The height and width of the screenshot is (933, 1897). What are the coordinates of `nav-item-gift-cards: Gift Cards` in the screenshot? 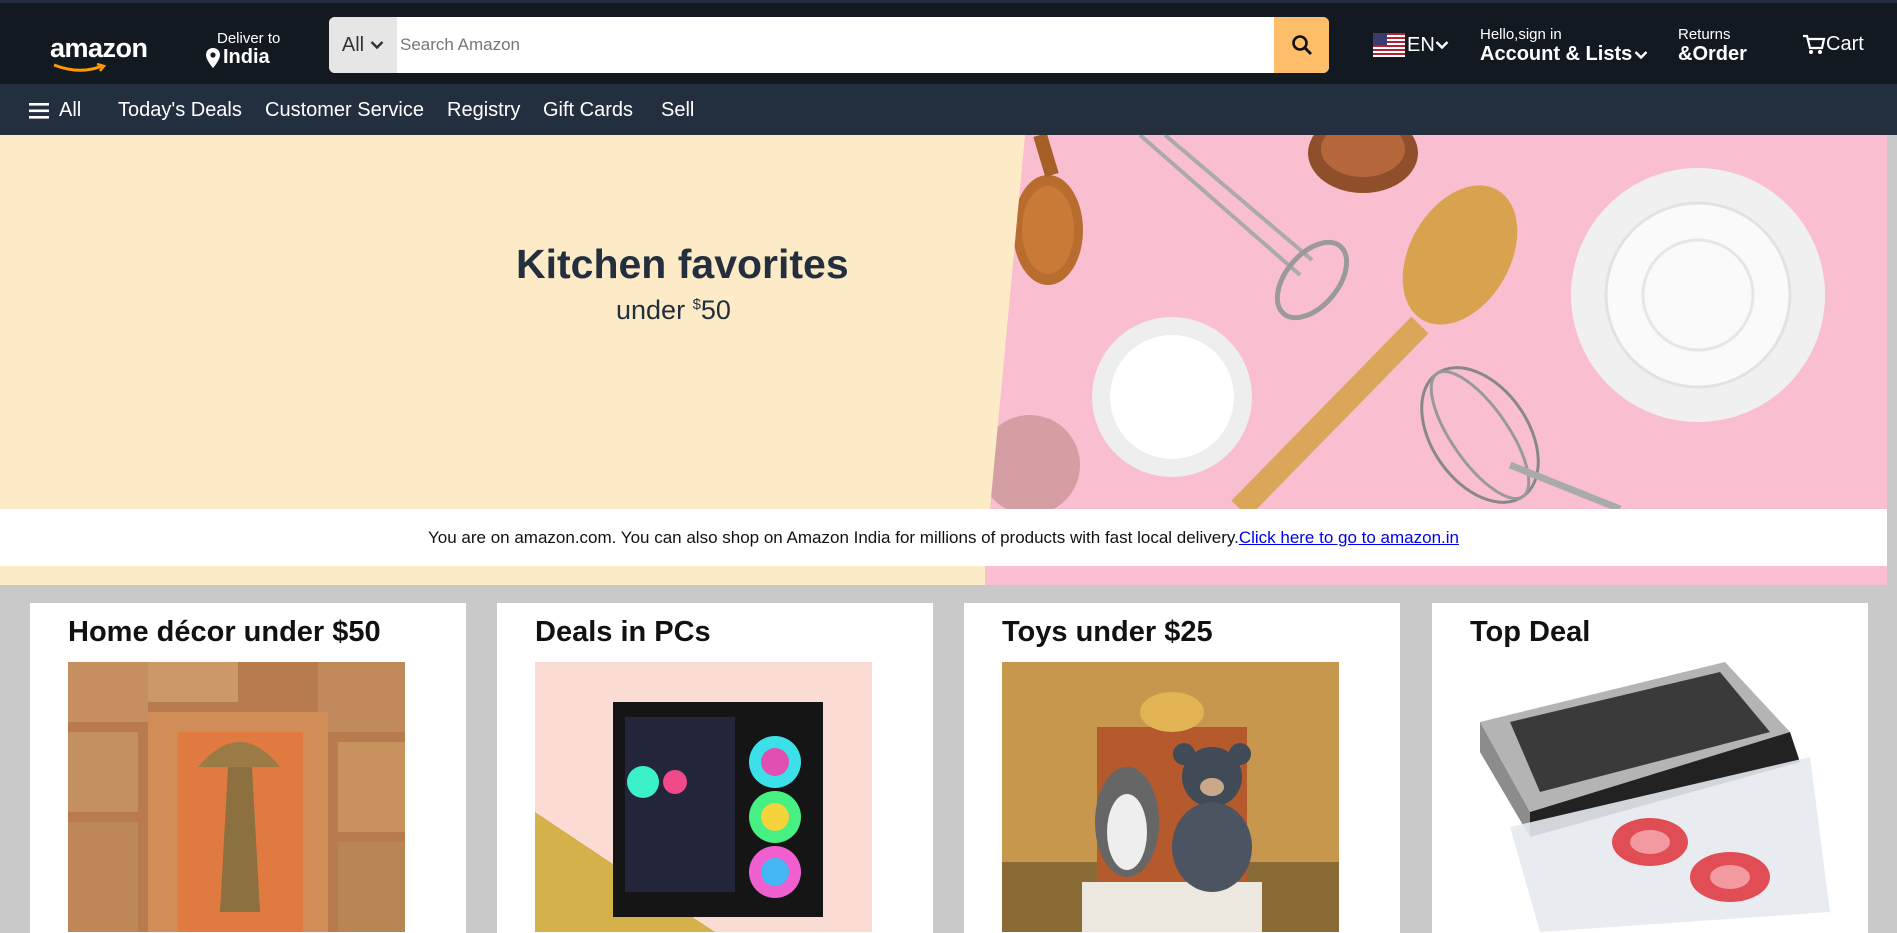 It's located at (588, 110).